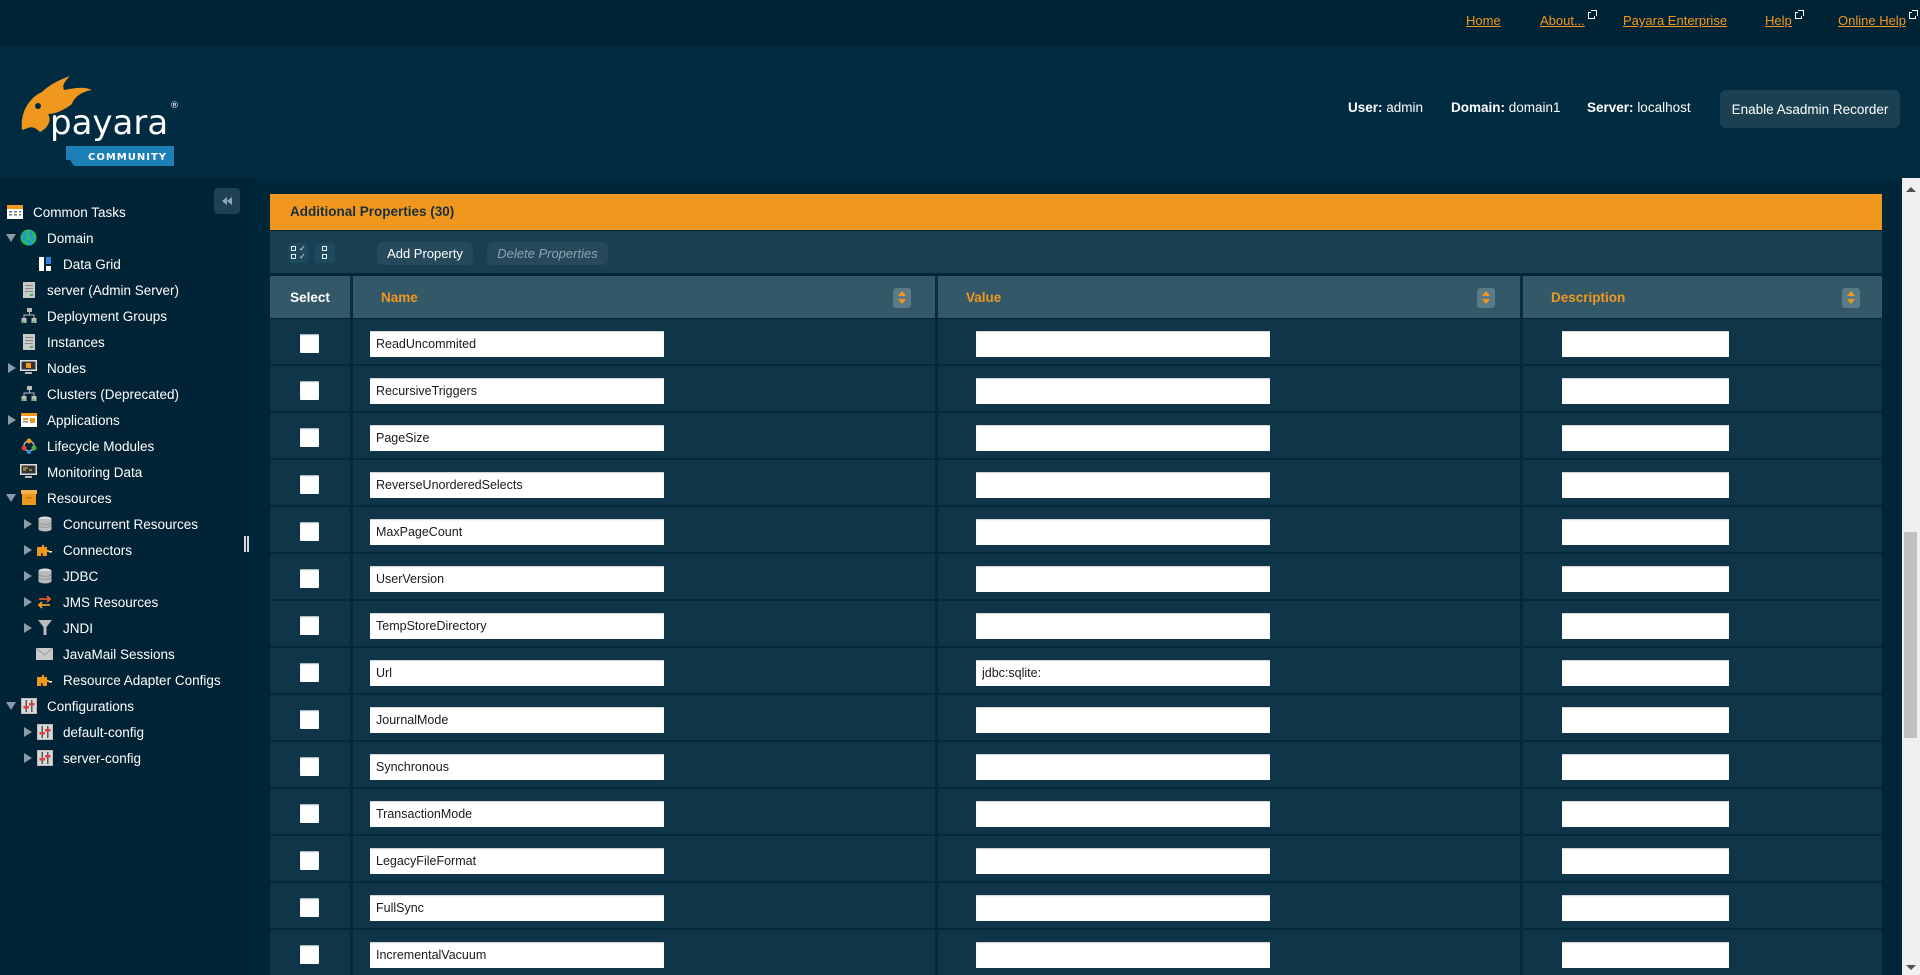 This screenshot has width=1920, height=975. Describe the element at coordinates (125, 290) in the screenshot. I see `sidebar-item-server-admin-server: server (Admin Server)` at that location.